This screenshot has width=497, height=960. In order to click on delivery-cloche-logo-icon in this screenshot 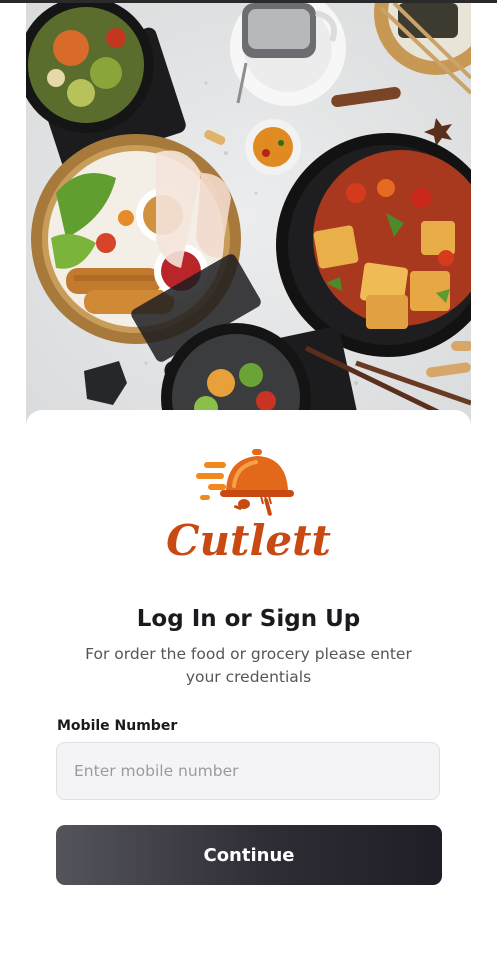, I will do `click(250, 482)`.